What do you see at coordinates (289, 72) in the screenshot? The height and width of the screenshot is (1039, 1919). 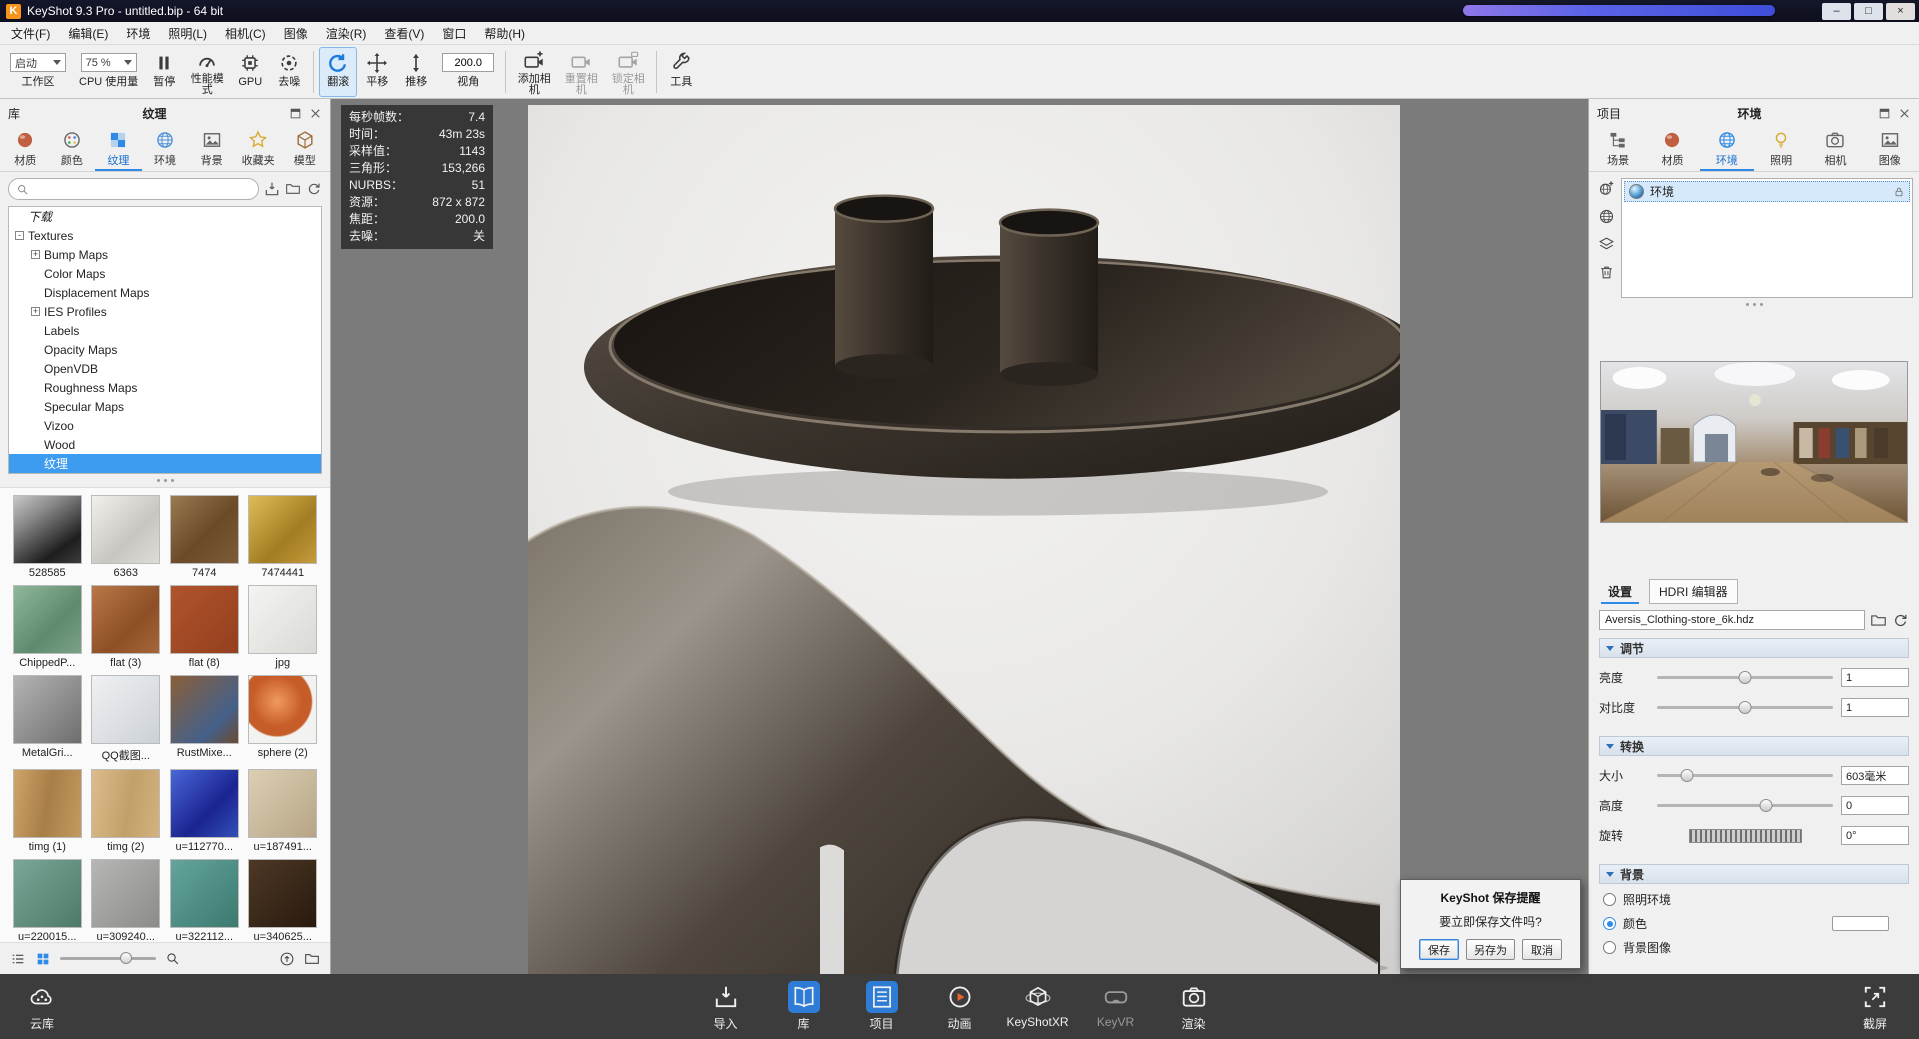 I see `denoise-button: 去噪` at bounding box center [289, 72].